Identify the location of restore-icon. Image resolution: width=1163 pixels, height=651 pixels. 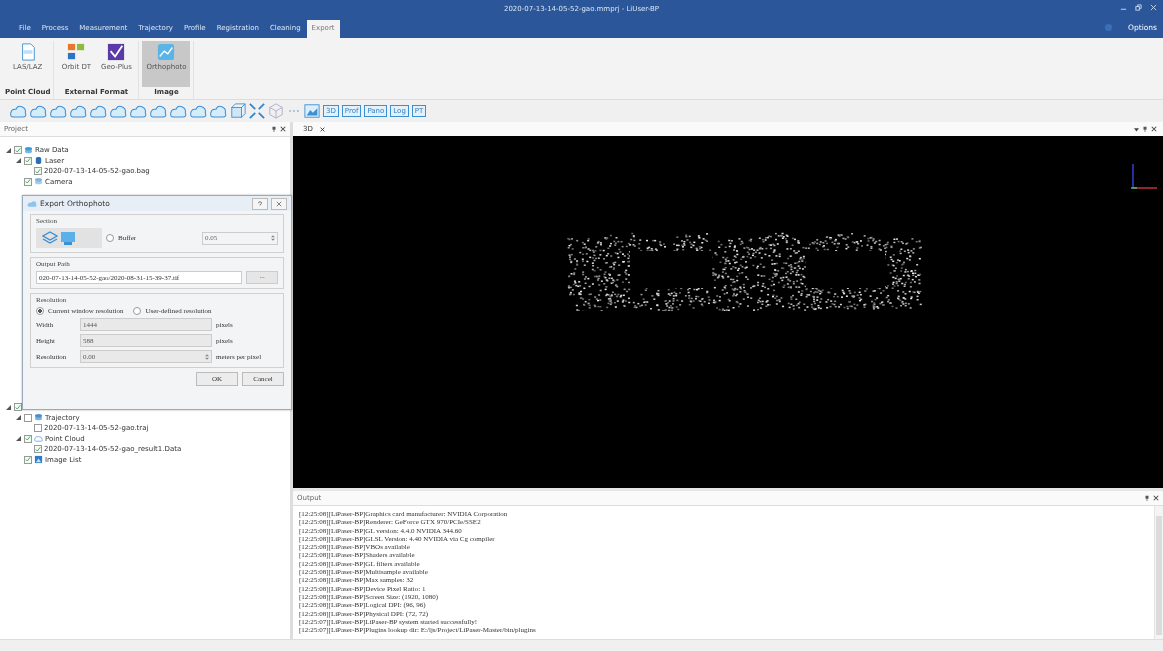
(1138, 7).